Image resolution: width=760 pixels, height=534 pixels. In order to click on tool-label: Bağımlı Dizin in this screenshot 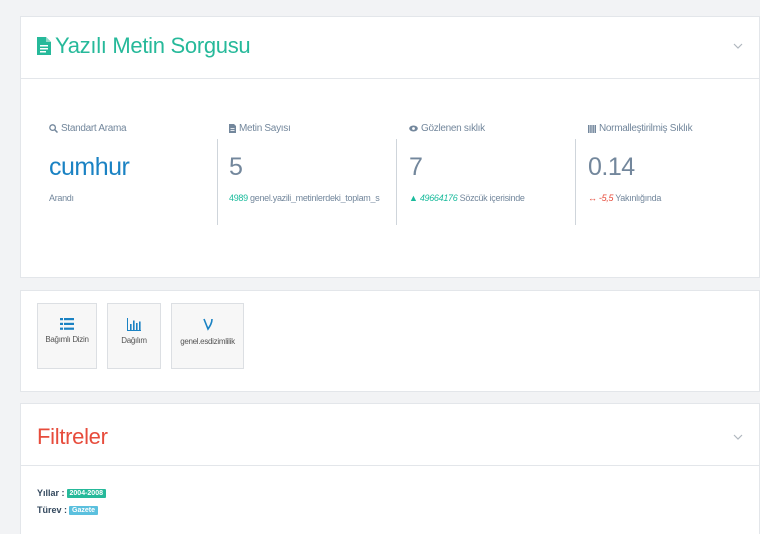, I will do `click(67, 339)`.